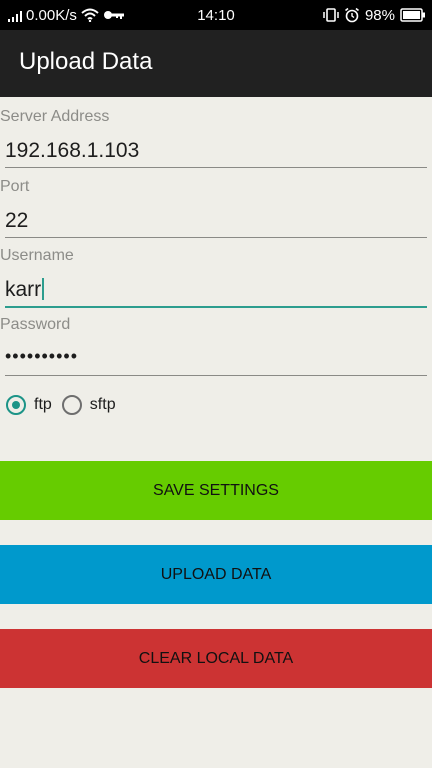 The width and height of the screenshot is (432, 768). I want to click on text-cursor, so click(43, 288).